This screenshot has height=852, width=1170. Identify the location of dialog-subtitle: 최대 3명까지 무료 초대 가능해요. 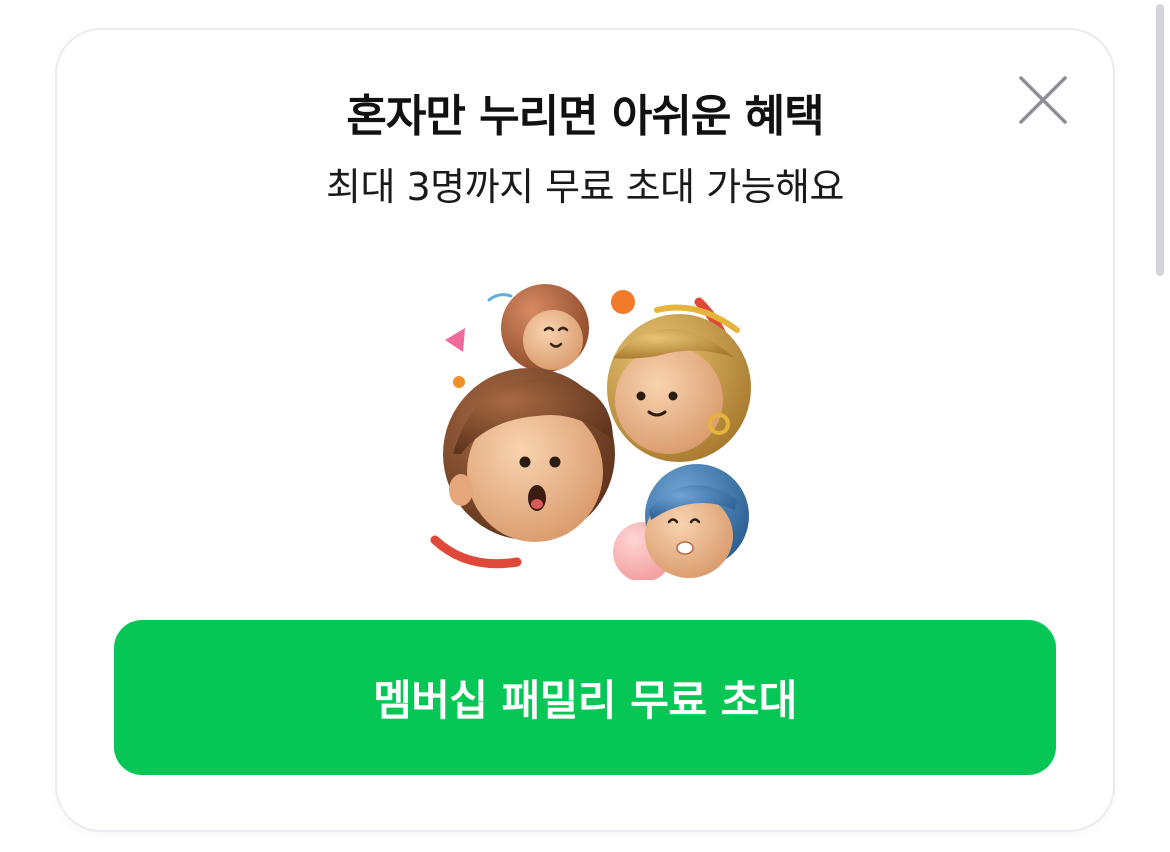
(585, 187).